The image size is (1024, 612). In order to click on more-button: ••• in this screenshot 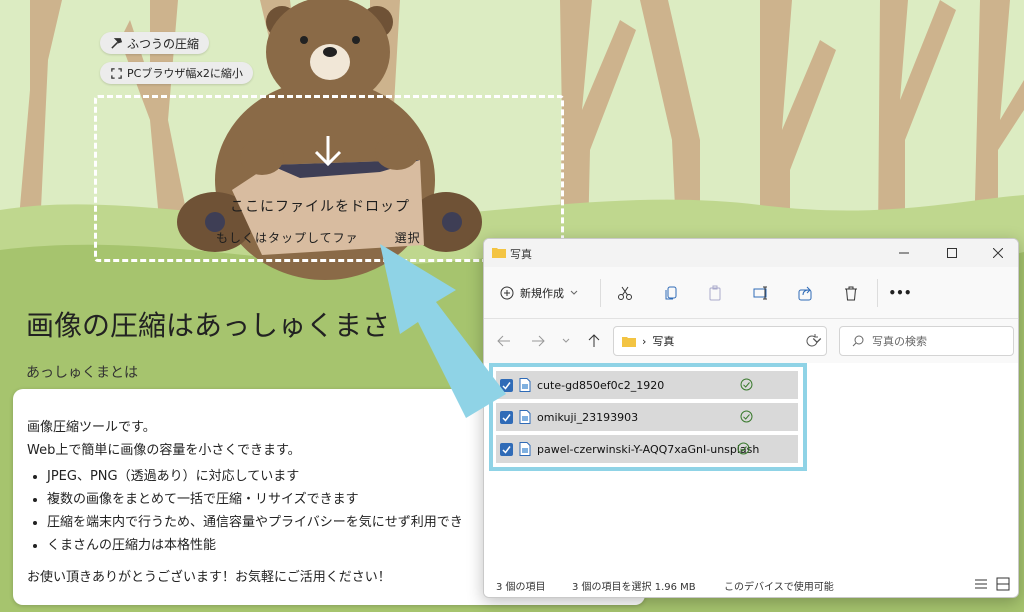, I will do `click(900, 293)`.